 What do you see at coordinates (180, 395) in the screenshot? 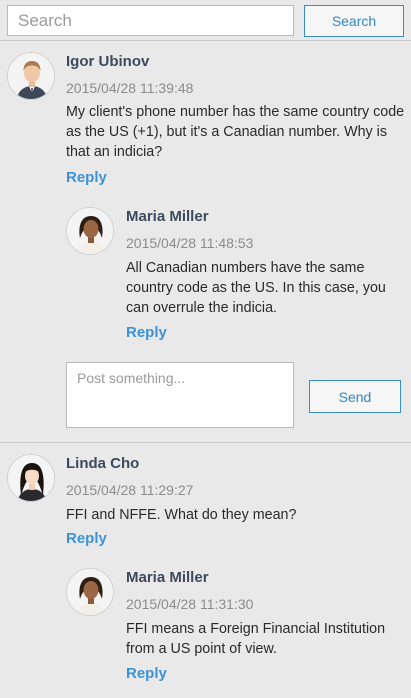
I see `post-input` at bounding box center [180, 395].